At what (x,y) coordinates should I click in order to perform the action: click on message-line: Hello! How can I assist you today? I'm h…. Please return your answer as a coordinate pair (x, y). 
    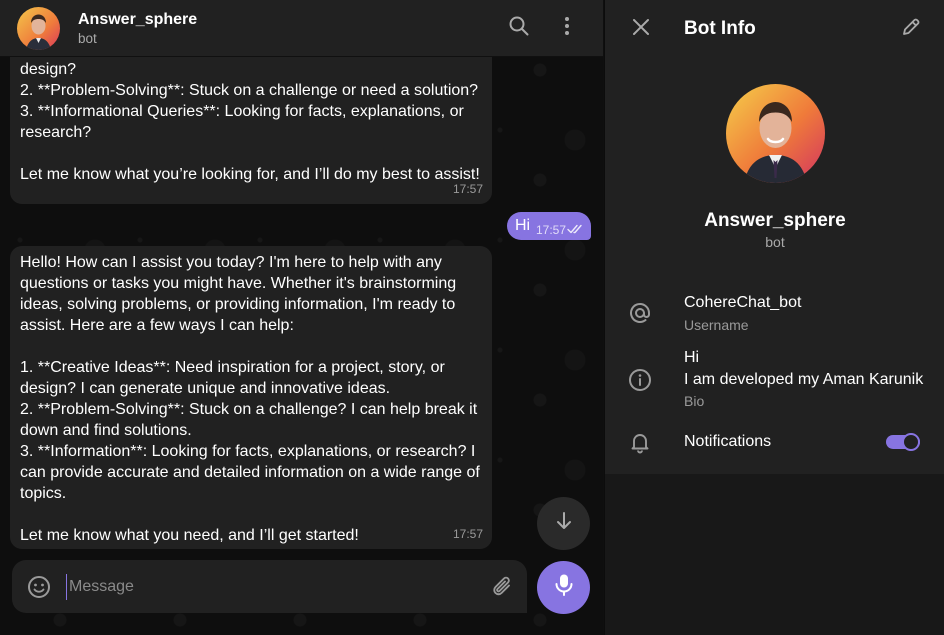
    Looking at the image, I should click on (231, 262).